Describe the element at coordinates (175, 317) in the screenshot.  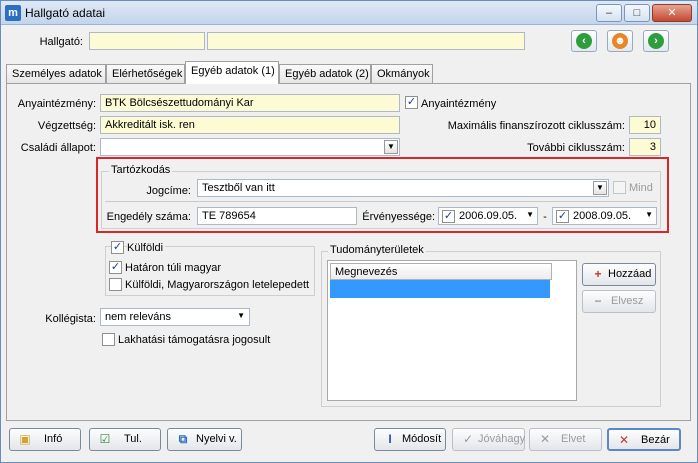
I see `kollegista-dropdown: nem releváns ▼` at that location.